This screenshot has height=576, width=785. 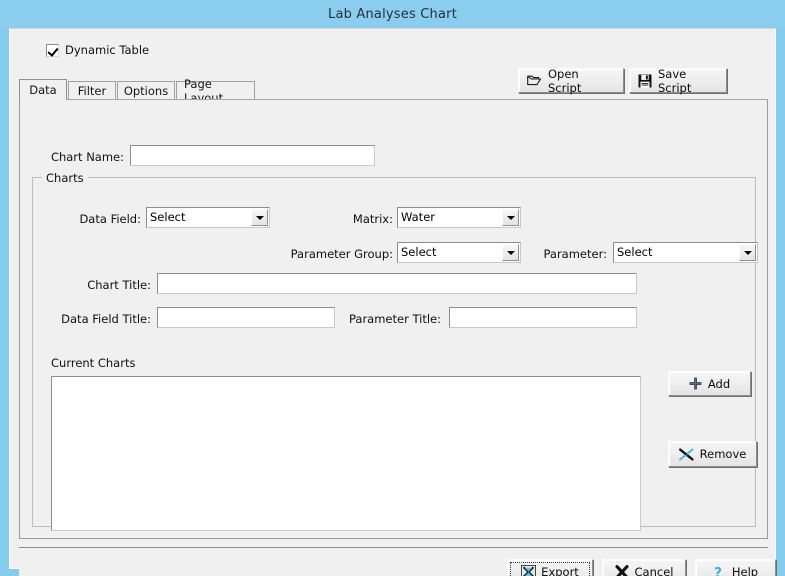 I want to click on data-field-title-input, so click(x=246, y=317).